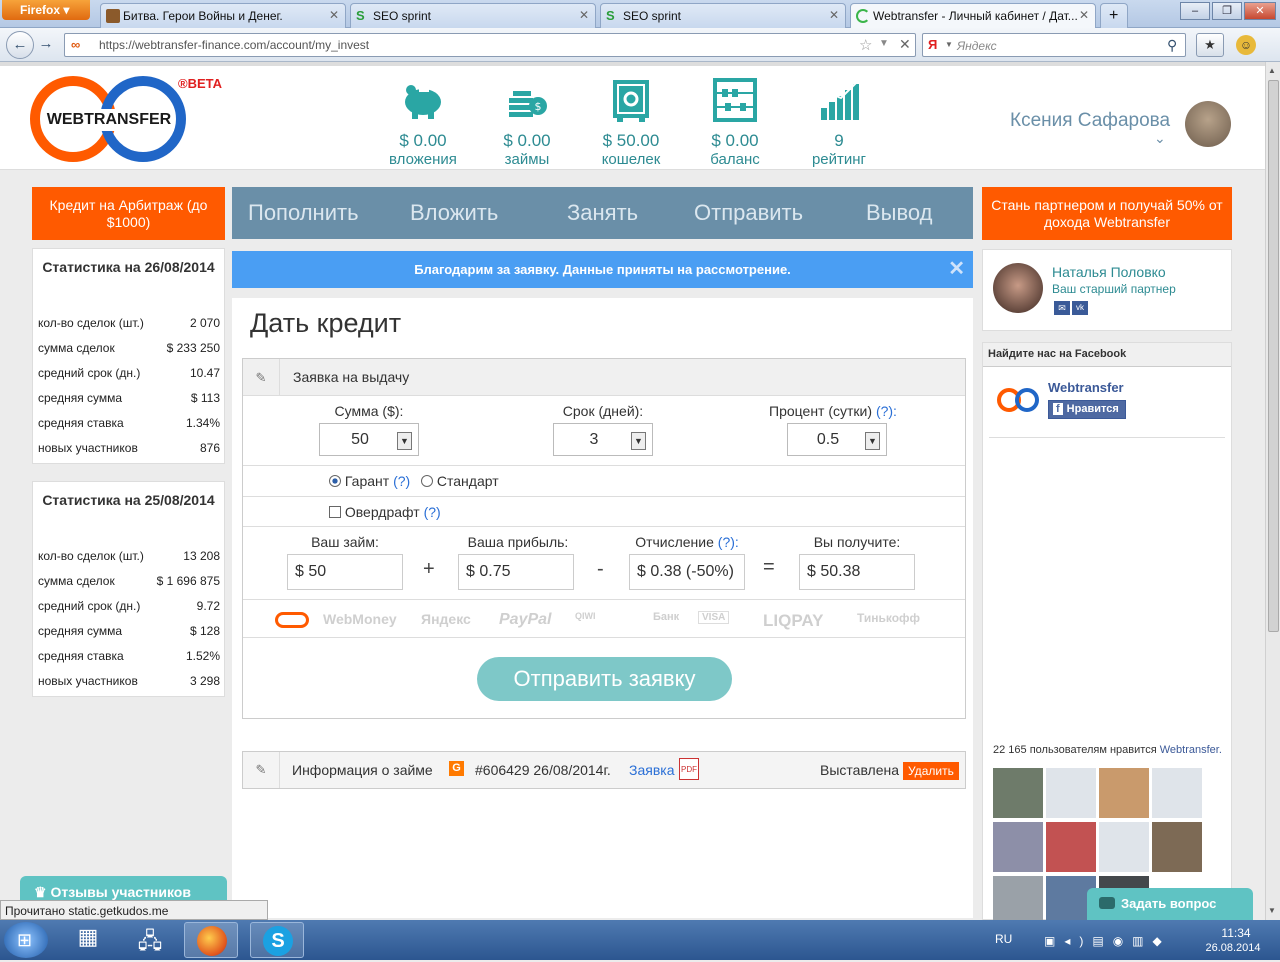  What do you see at coordinates (1160, 138) in the screenshot?
I see `chevron-down-icon: ⌄` at bounding box center [1160, 138].